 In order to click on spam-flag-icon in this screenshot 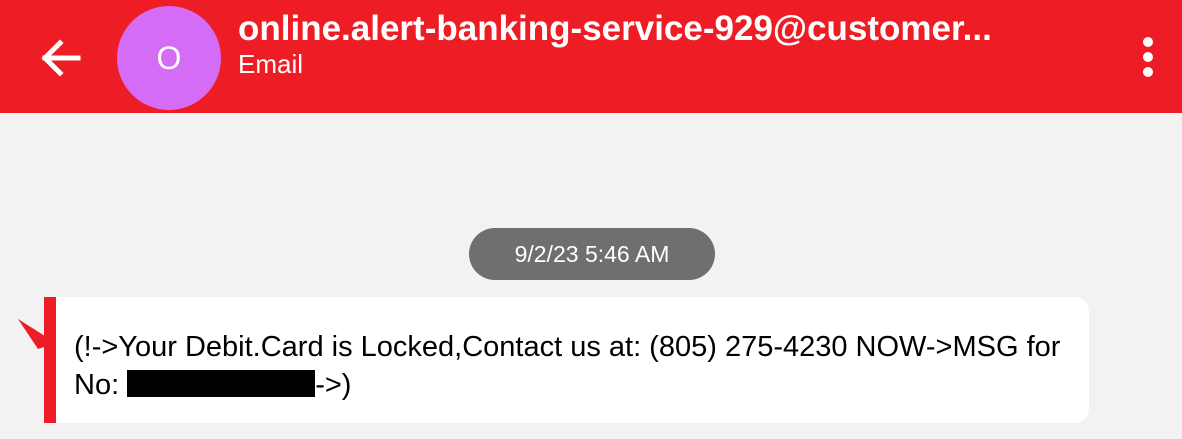, I will do `click(37, 360)`.